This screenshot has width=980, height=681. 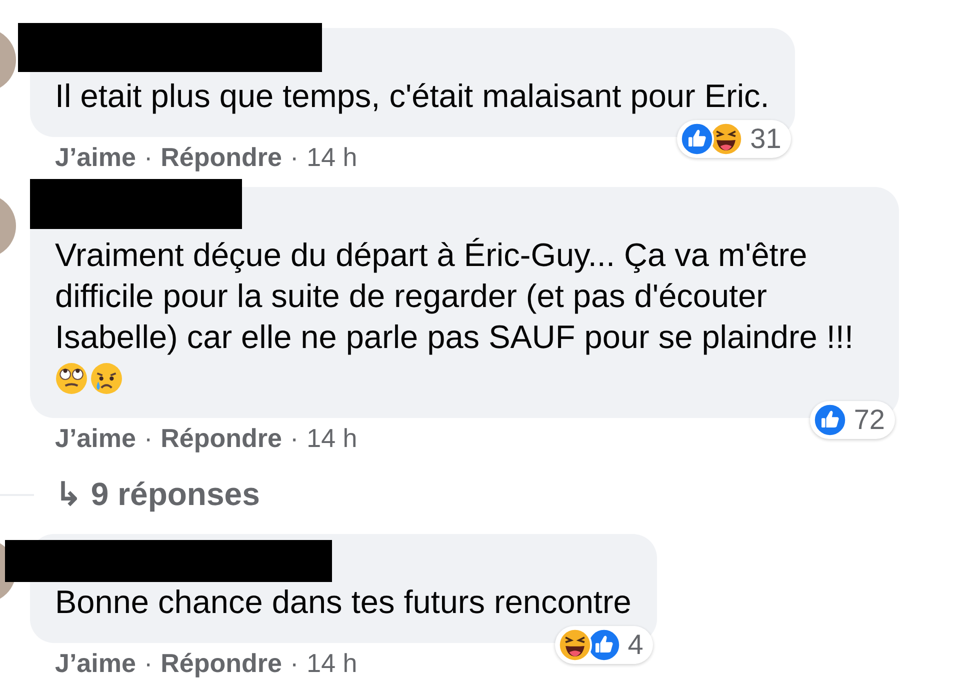 What do you see at coordinates (412, 96) in the screenshot?
I see `comment-text: Il etait plus que temps, c'était malaisant pour Eric.` at bounding box center [412, 96].